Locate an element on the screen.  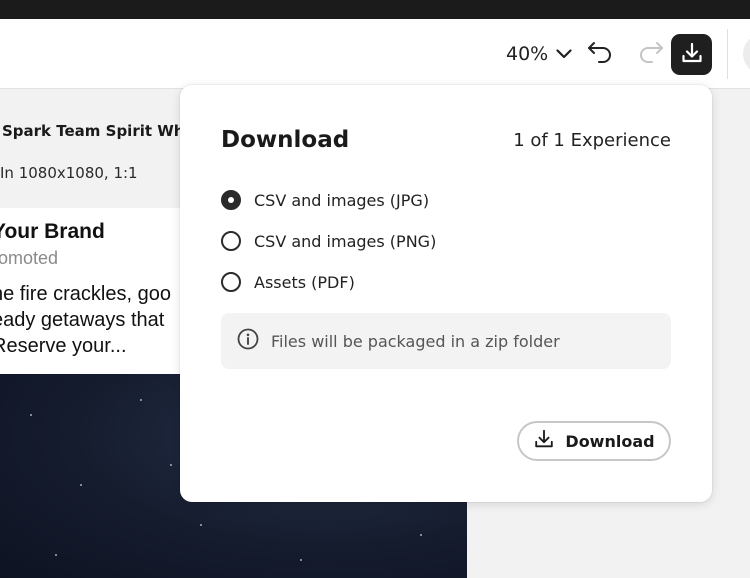
download-button: Download is located at coordinates (594, 441).